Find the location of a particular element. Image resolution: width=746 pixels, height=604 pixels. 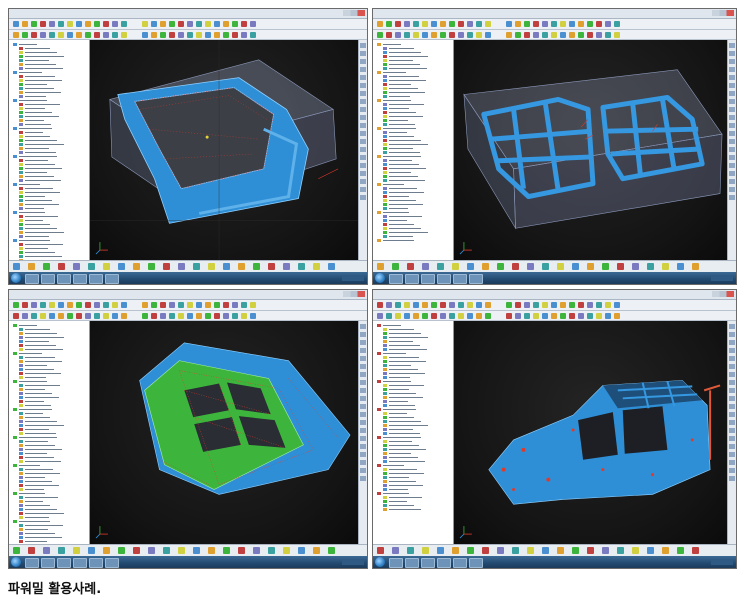

system-tray is located at coordinates (722, 278).